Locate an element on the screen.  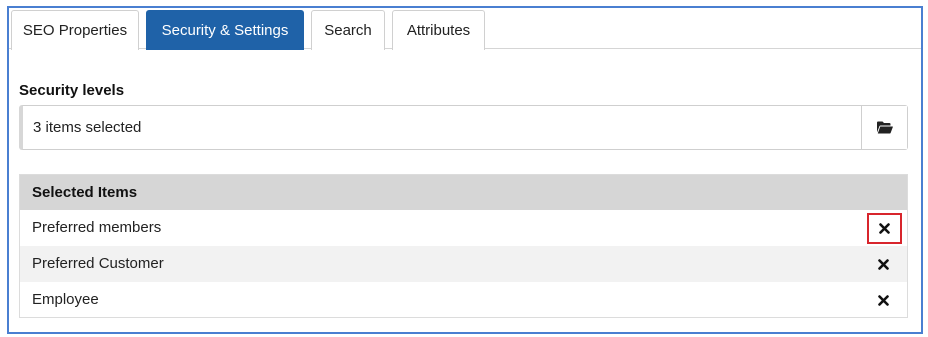
item-label: Preferred Customer is located at coordinates (98, 263).